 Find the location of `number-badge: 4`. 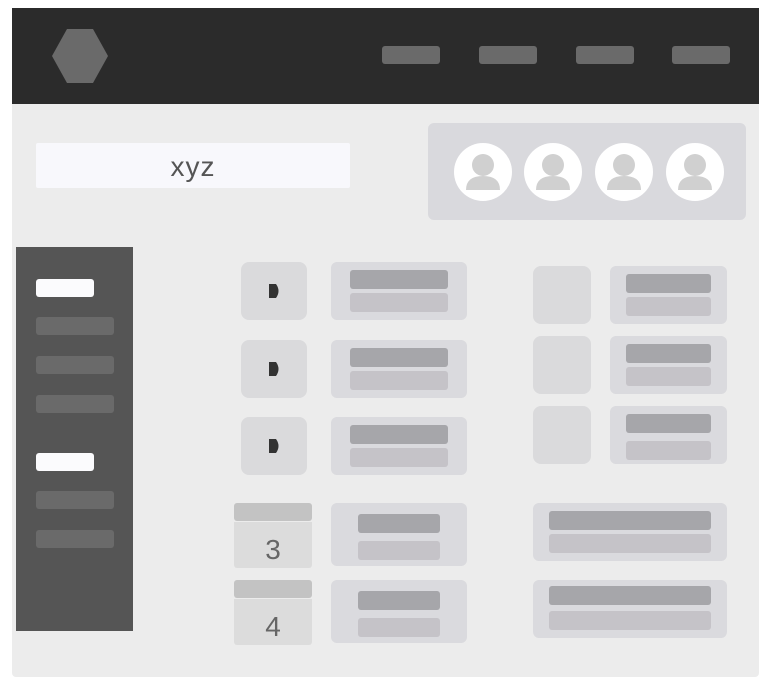

number-badge: 4 is located at coordinates (273, 622).